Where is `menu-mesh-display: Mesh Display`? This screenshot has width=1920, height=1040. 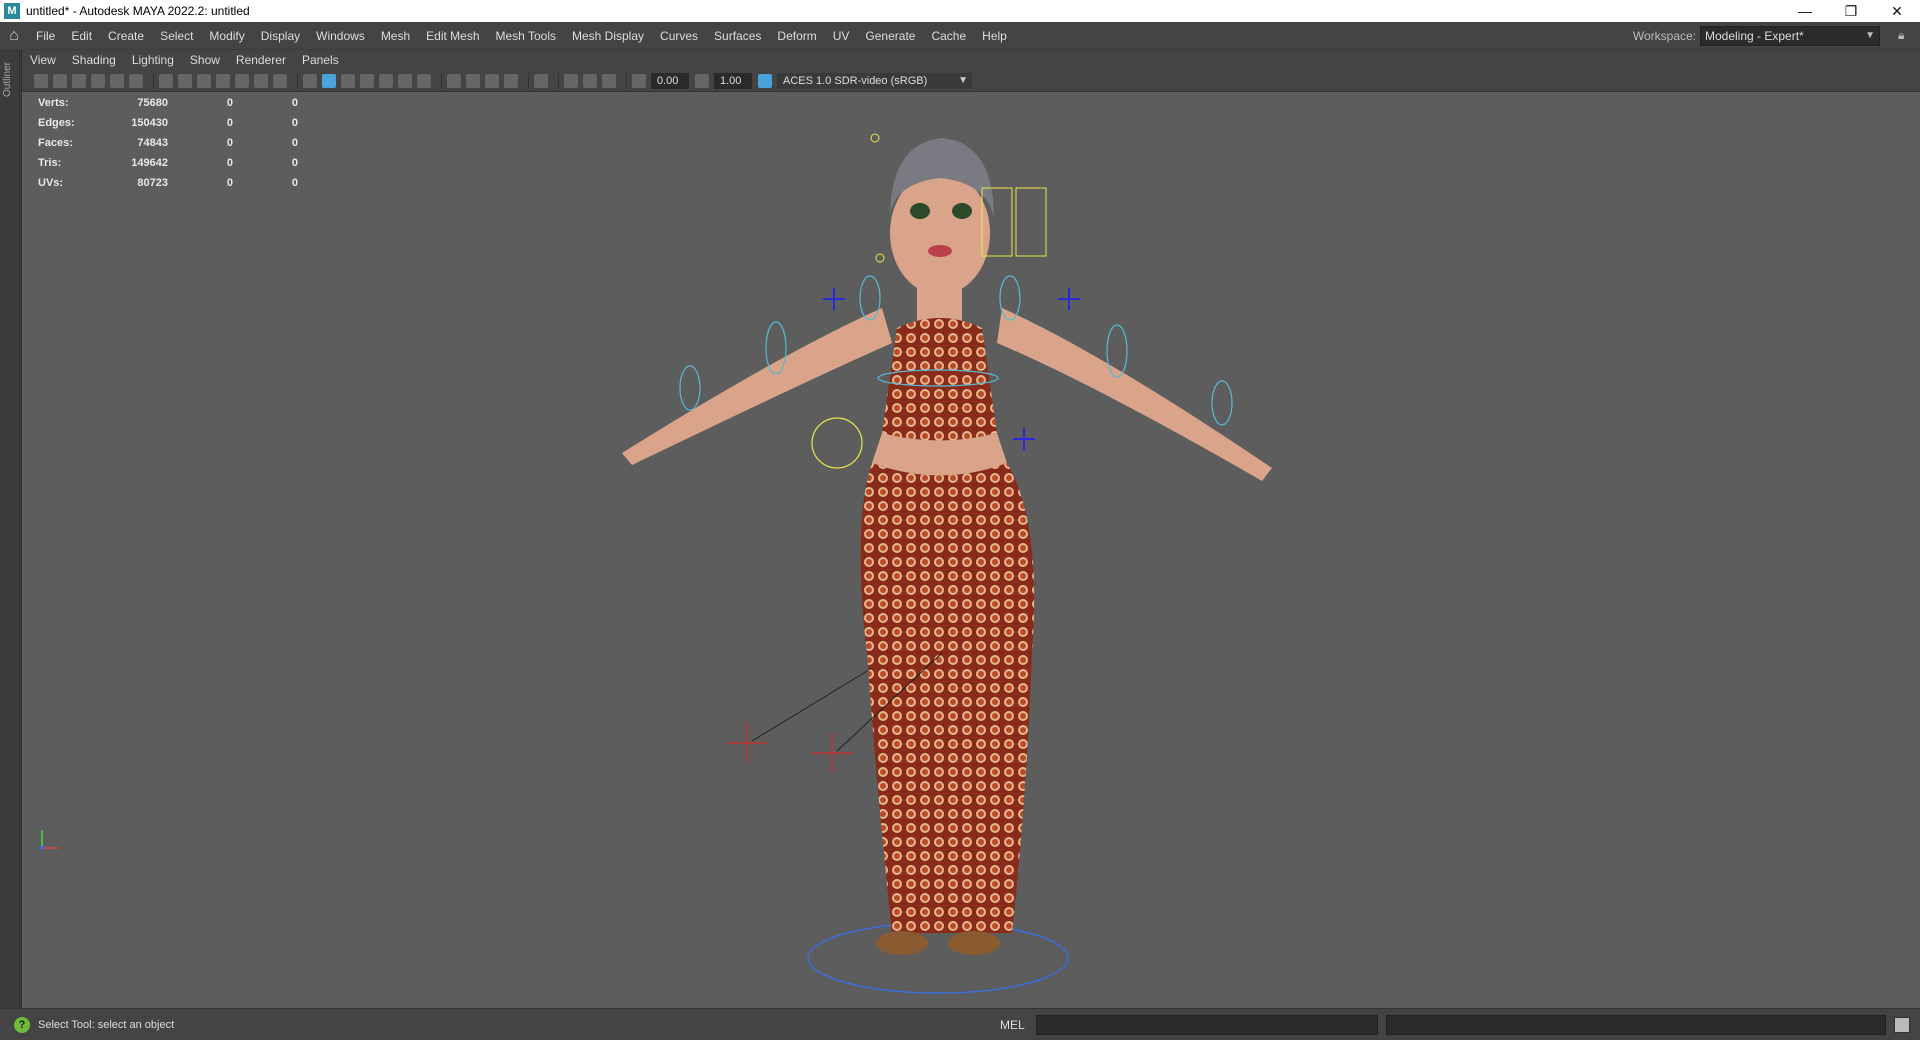
menu-mesh-display: Mesh Display is located at coordinates (608, 36).